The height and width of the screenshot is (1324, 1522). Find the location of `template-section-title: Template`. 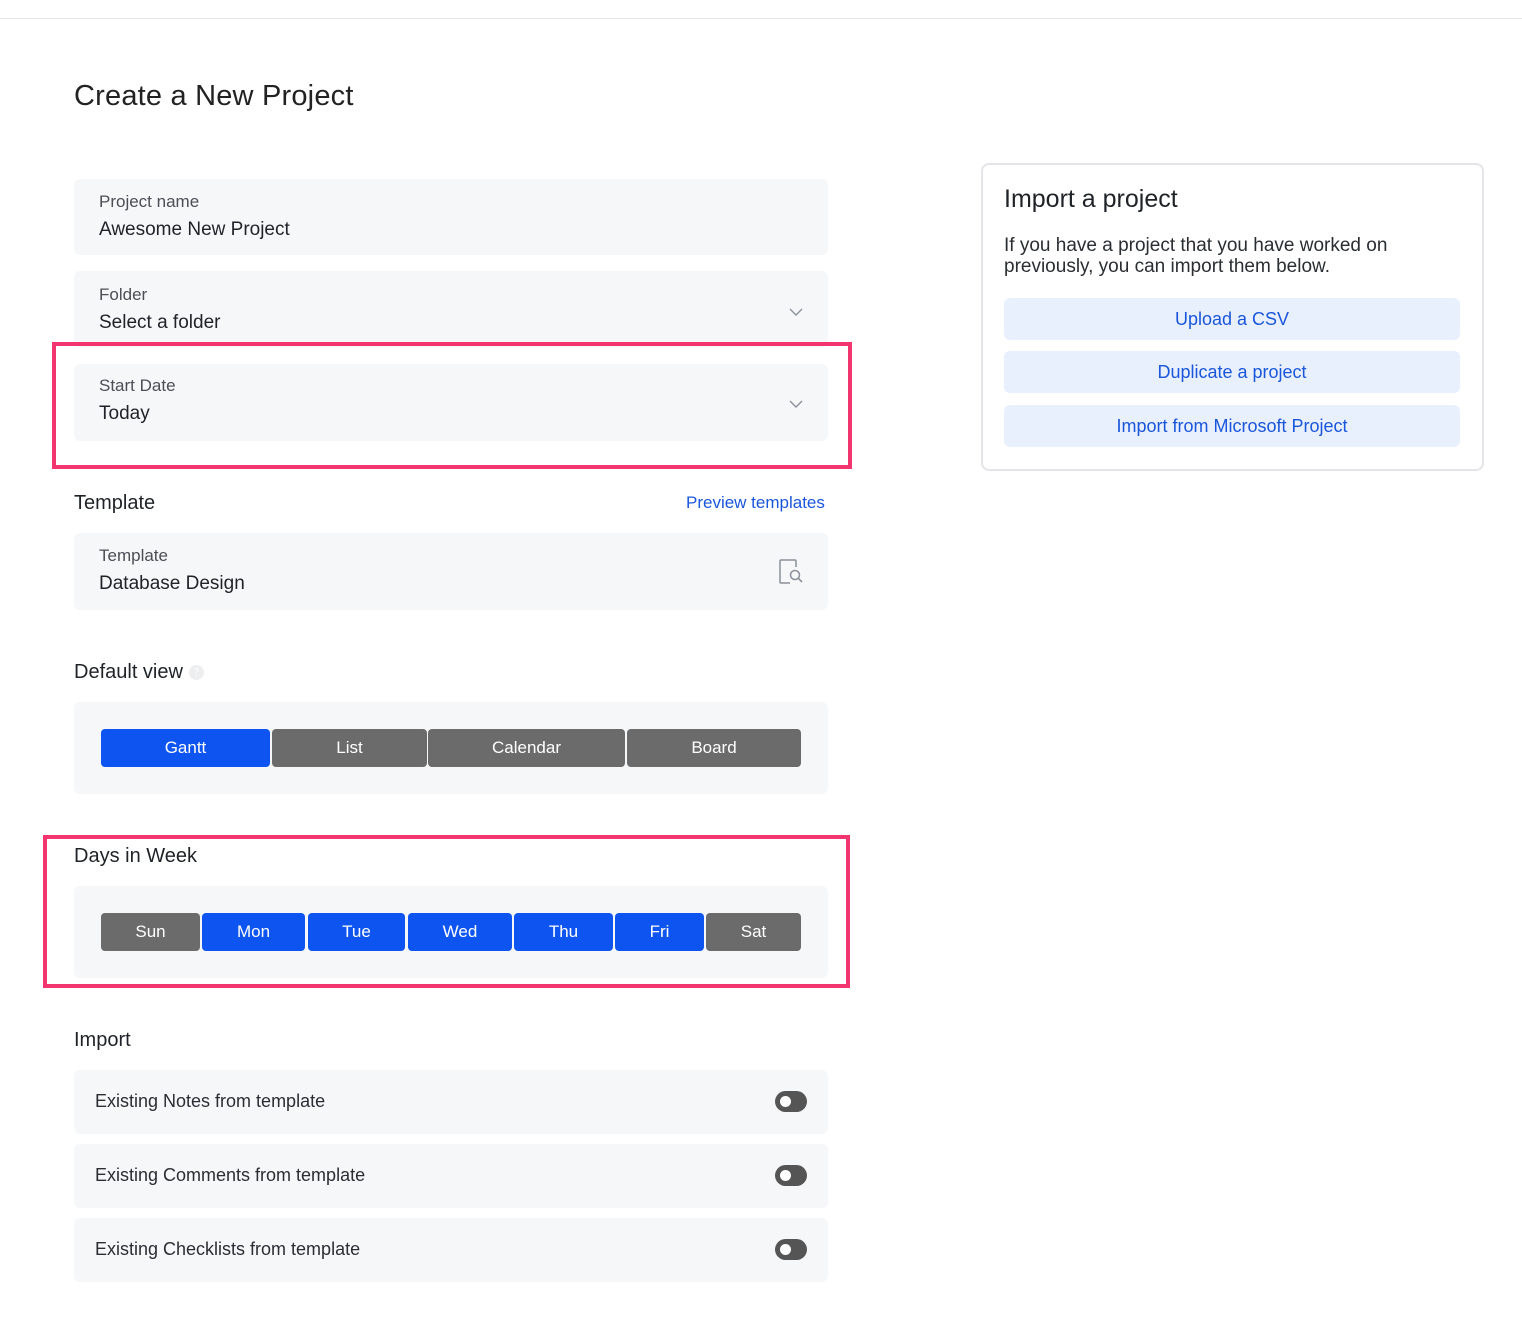

template-section-title: Template is located at coordinates (115, 503).